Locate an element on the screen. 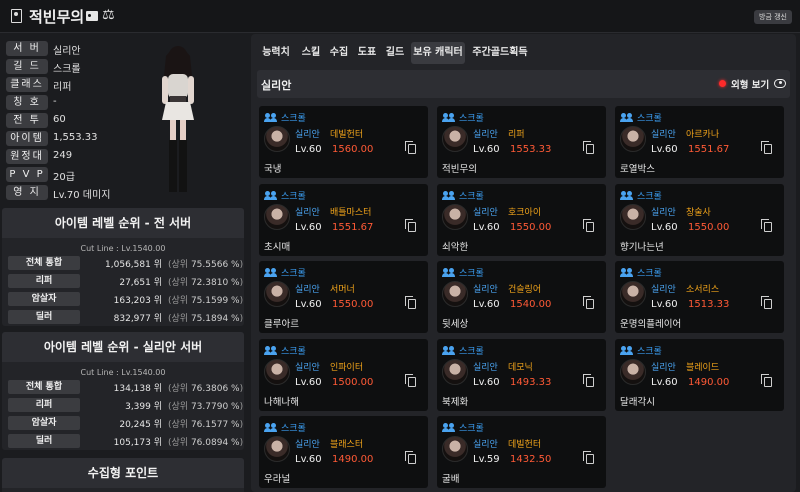 Image resolution: width=800 pixels, height=492 pixels. rank-percent: (상위 72.3810 %) is located at coordinates (205, 281).